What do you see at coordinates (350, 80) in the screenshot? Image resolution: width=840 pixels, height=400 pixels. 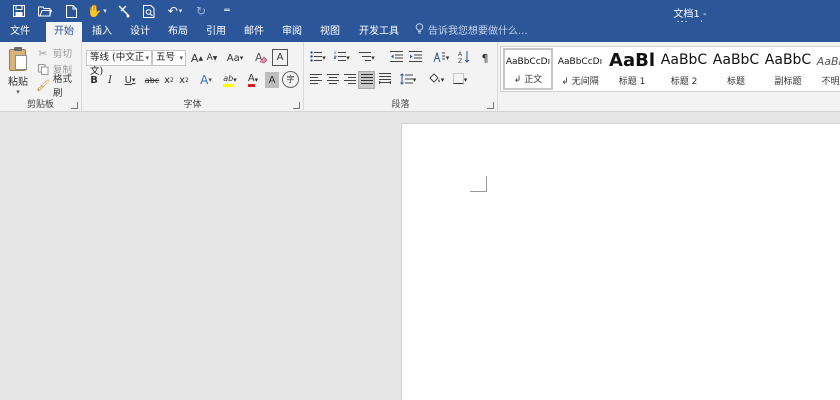 I see `align-right-button` at bounding box center [350, 80].